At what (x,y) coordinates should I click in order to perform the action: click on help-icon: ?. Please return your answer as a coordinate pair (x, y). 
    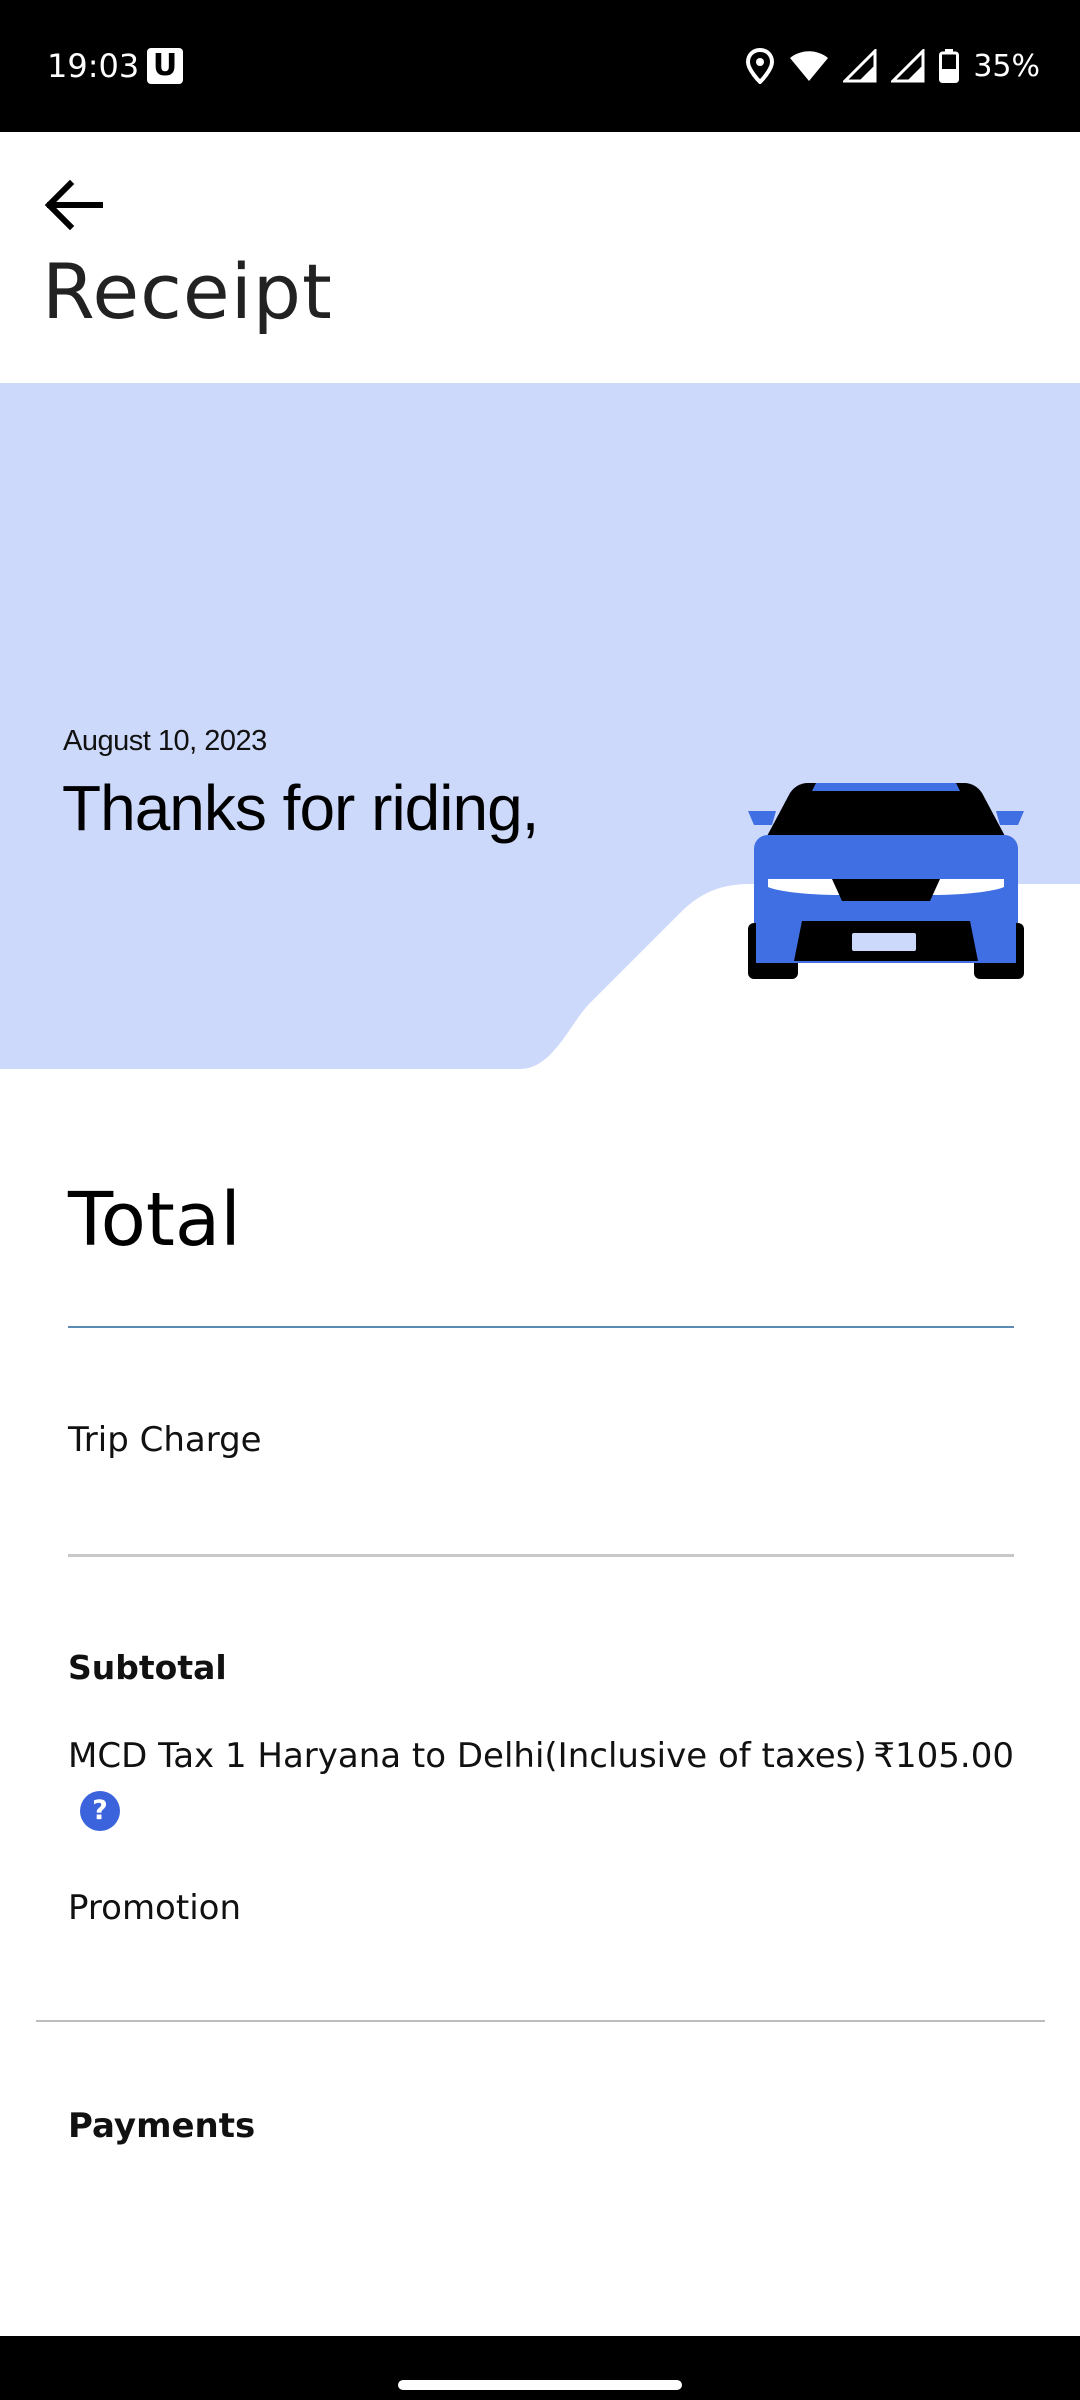
    Looking at the image, I should click on (100, 1811).